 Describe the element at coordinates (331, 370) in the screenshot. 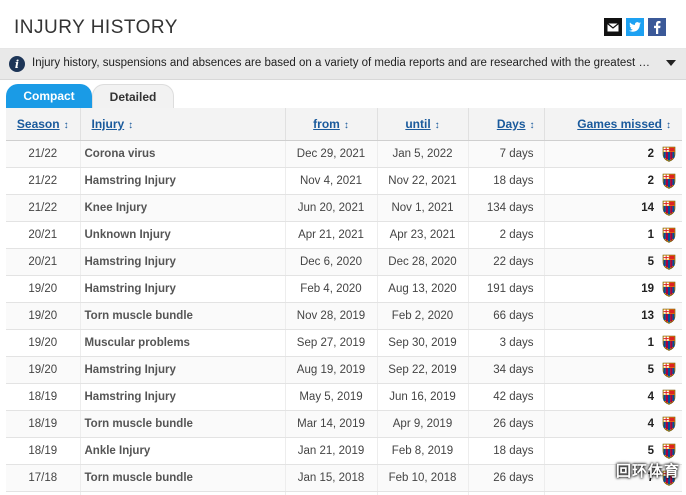

I see `cell-from: Aug 19, 2019` at that location.